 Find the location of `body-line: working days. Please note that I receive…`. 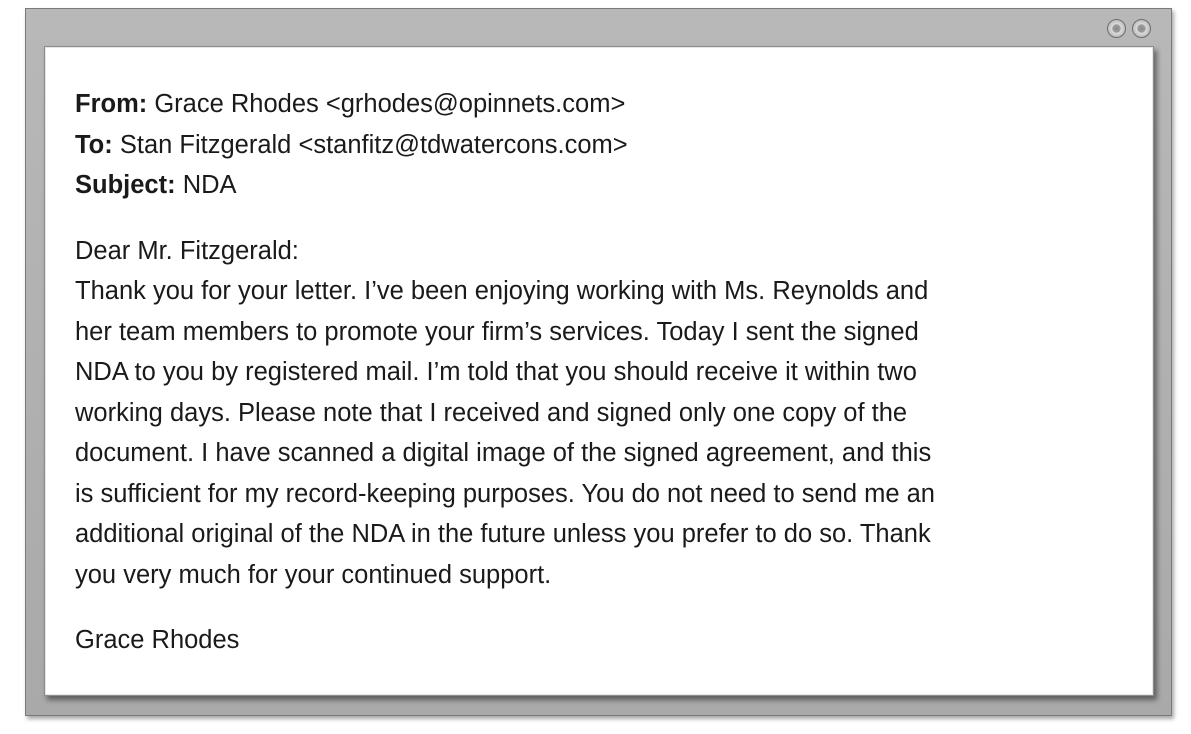

body-line: working days. Please note that I receive… is located at coordinates (491, 412).